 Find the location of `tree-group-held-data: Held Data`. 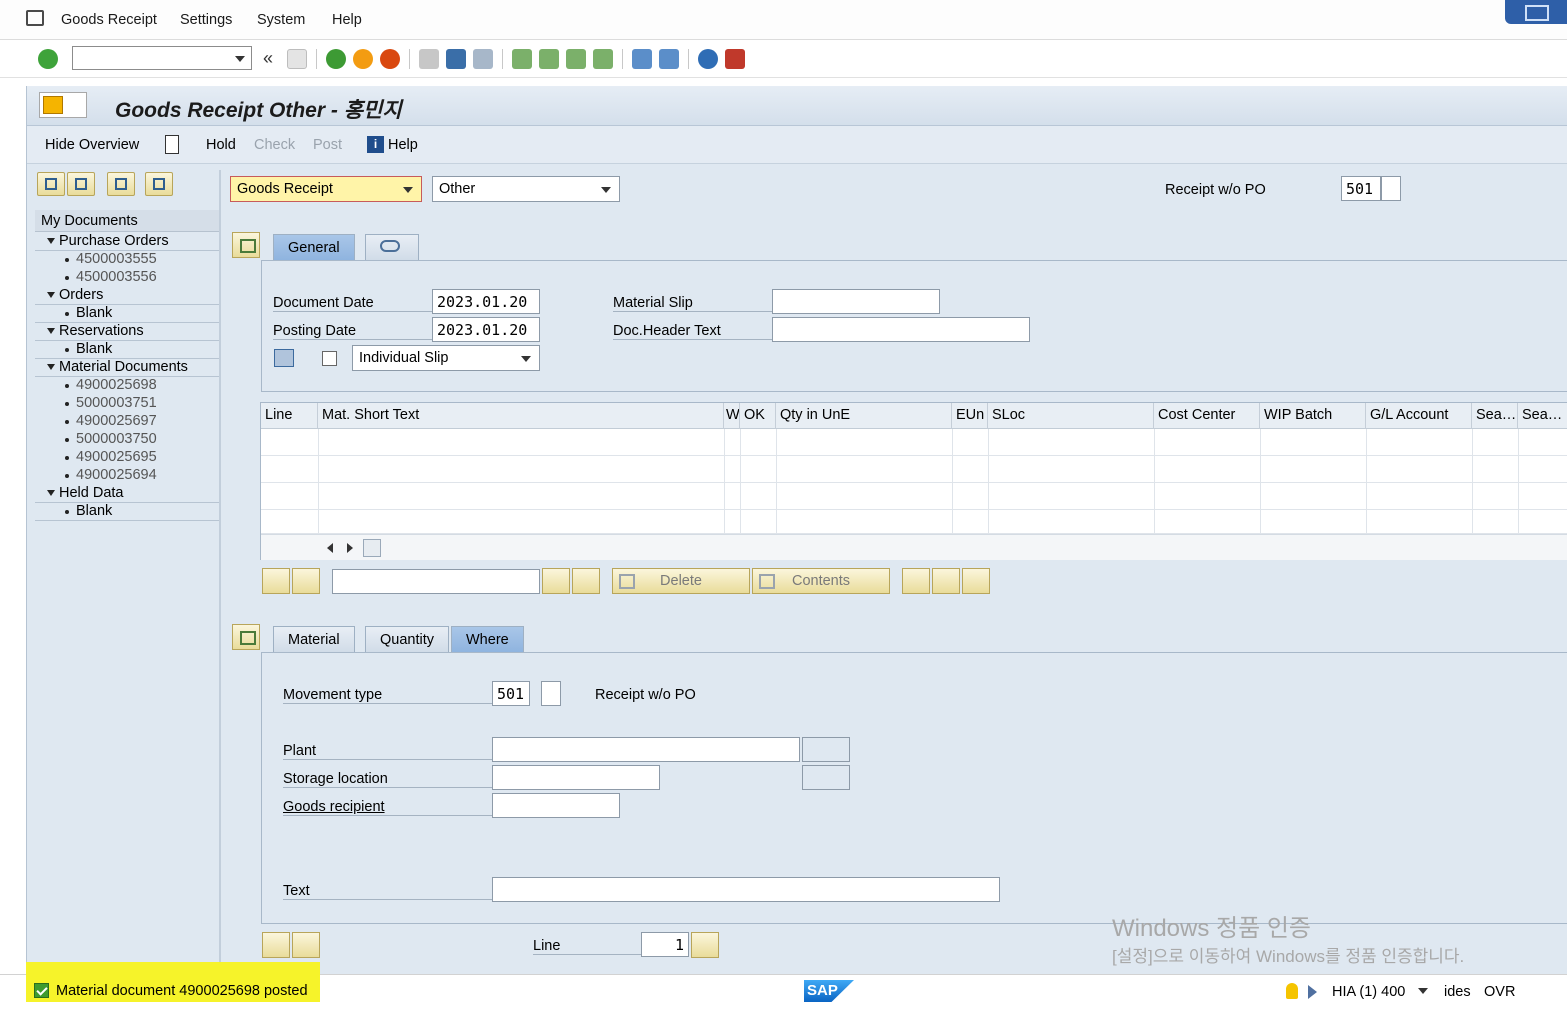

tree-group-held-data: Held Data is located at coordinates (128, 494).